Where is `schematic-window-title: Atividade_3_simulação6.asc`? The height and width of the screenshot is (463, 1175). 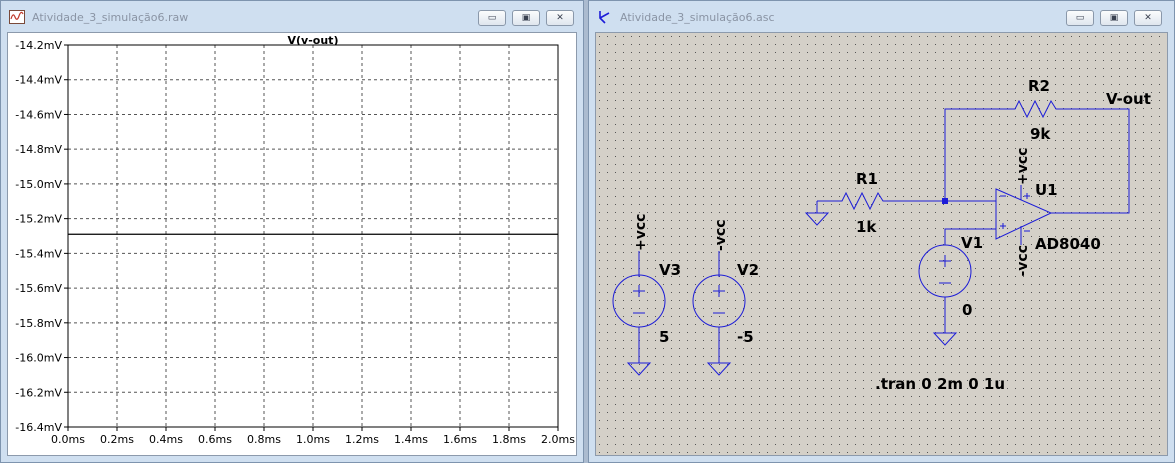 schematic-window-title: Atividade_3_simulação6.asc is located at coordinates (697, 17).